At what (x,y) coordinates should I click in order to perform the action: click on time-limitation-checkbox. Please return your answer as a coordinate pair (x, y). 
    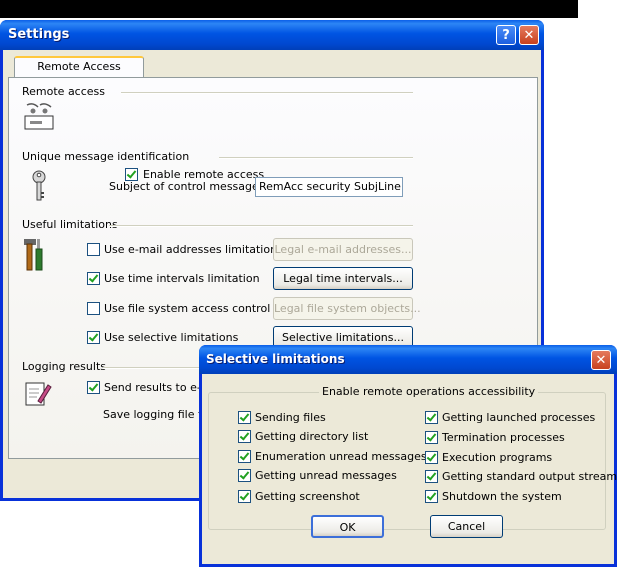
    Looking at the image, I should click on (93, 278).